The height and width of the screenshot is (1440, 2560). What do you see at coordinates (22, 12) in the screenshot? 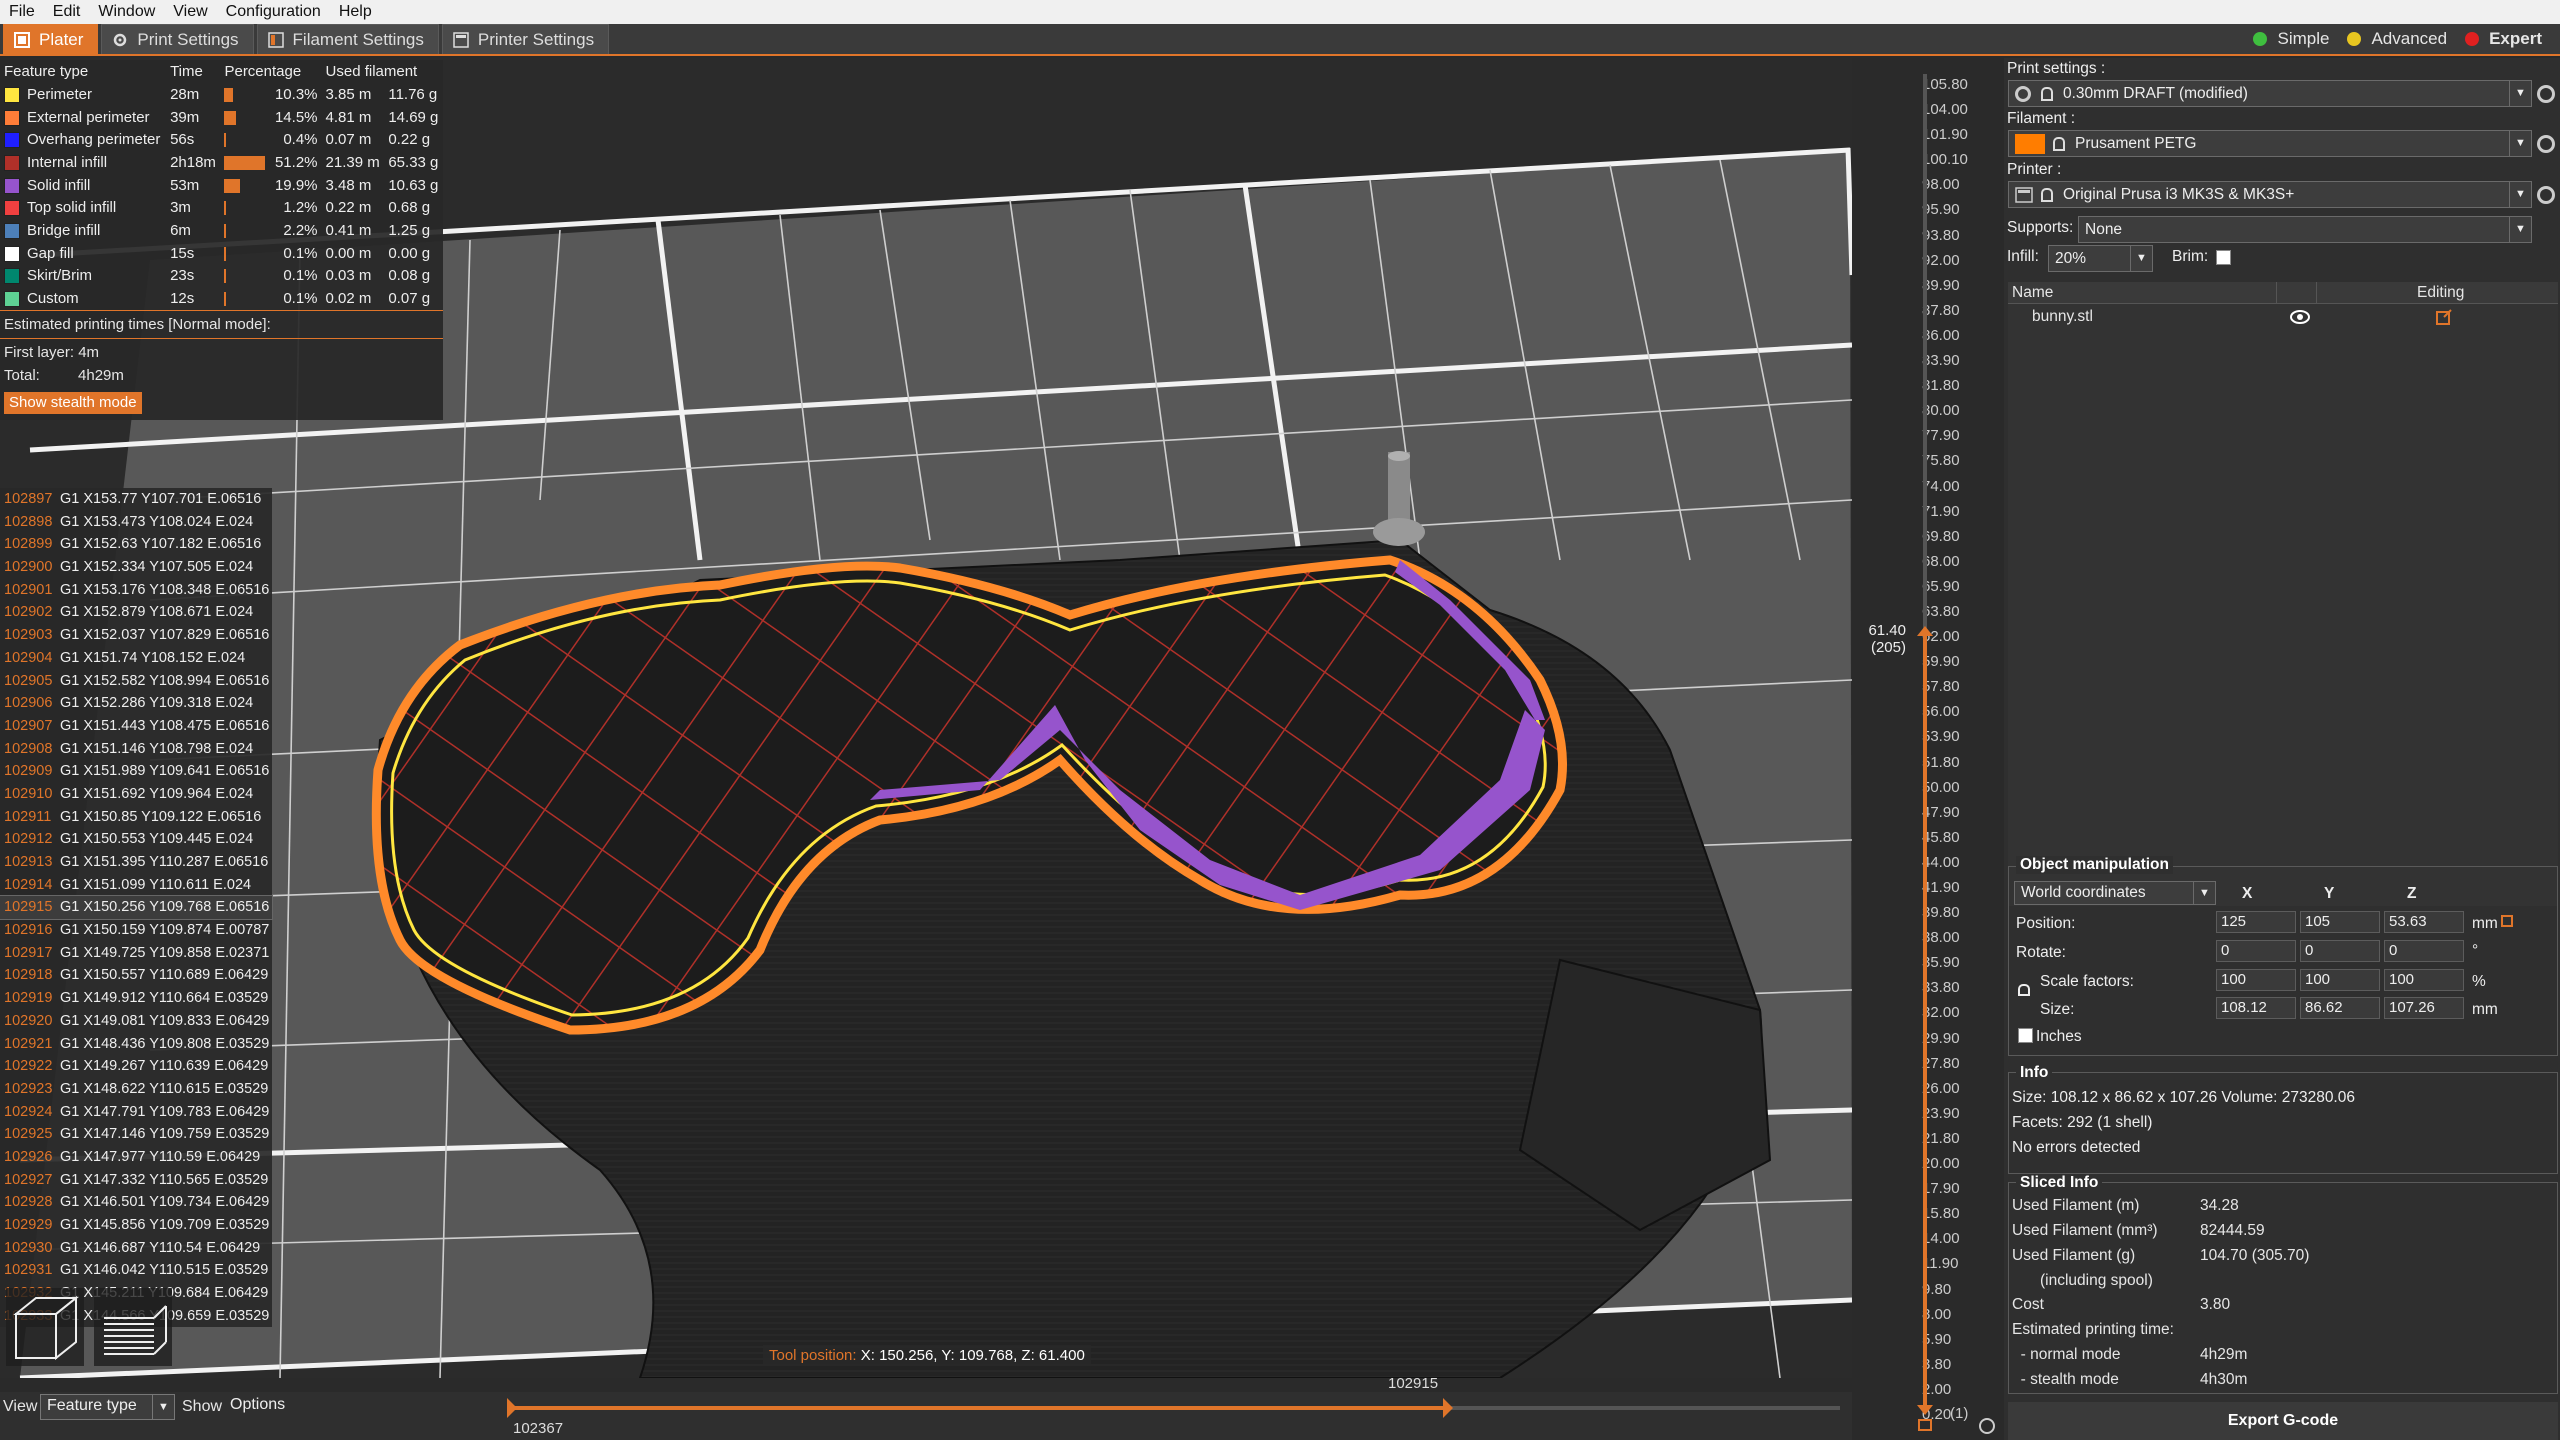
I see `menu-file: File` at bounding box center [22, 12].